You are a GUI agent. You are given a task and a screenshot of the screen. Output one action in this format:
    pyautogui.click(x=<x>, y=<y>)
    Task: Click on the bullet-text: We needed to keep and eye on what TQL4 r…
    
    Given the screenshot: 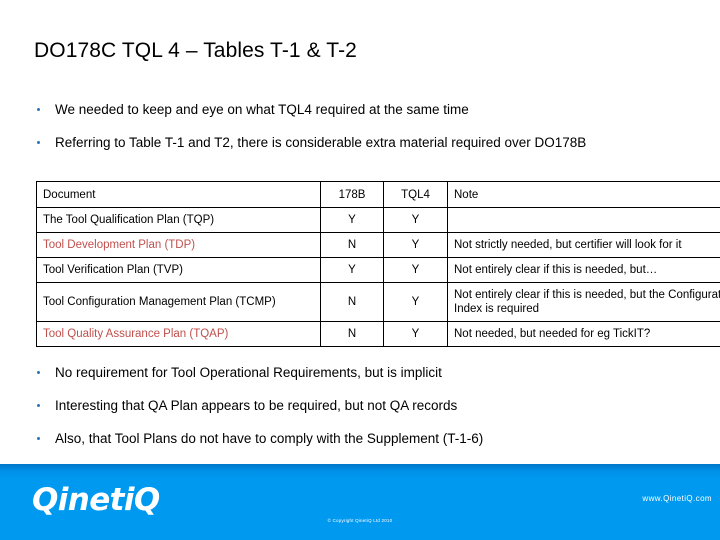 What is the action you would take?
    pyautogui.click(x=262, y=109)
    